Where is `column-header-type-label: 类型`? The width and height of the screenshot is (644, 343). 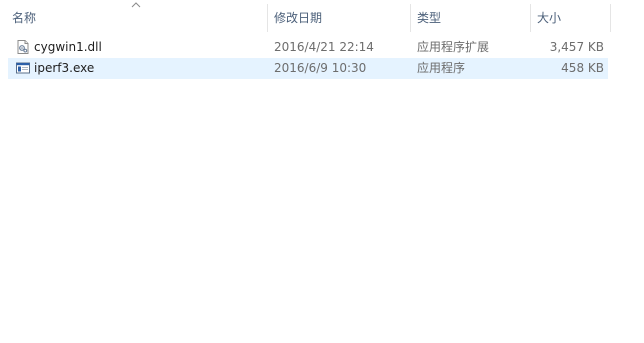 column-header-type-label: 类型 is located at coordinates (429, 18).